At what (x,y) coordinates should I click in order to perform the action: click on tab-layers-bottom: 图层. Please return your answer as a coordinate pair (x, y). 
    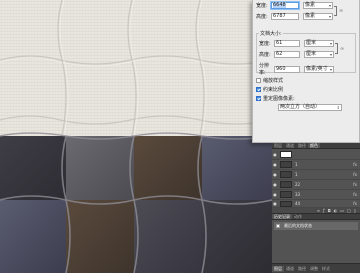
    Looking at the image, I should click on (278, 268).